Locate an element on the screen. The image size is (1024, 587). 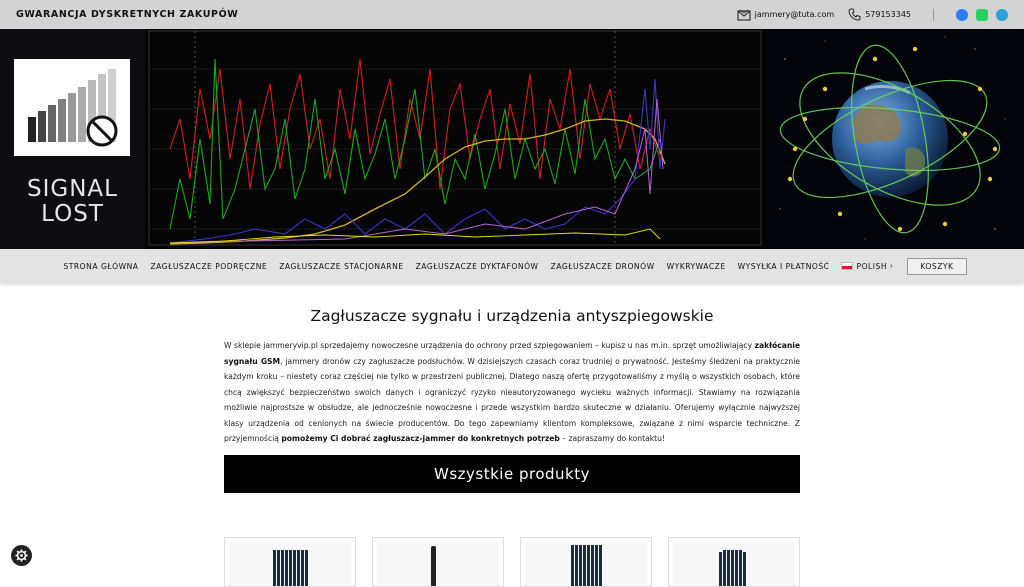
language-selector: POLISH › is located at coordinates (867, 266).